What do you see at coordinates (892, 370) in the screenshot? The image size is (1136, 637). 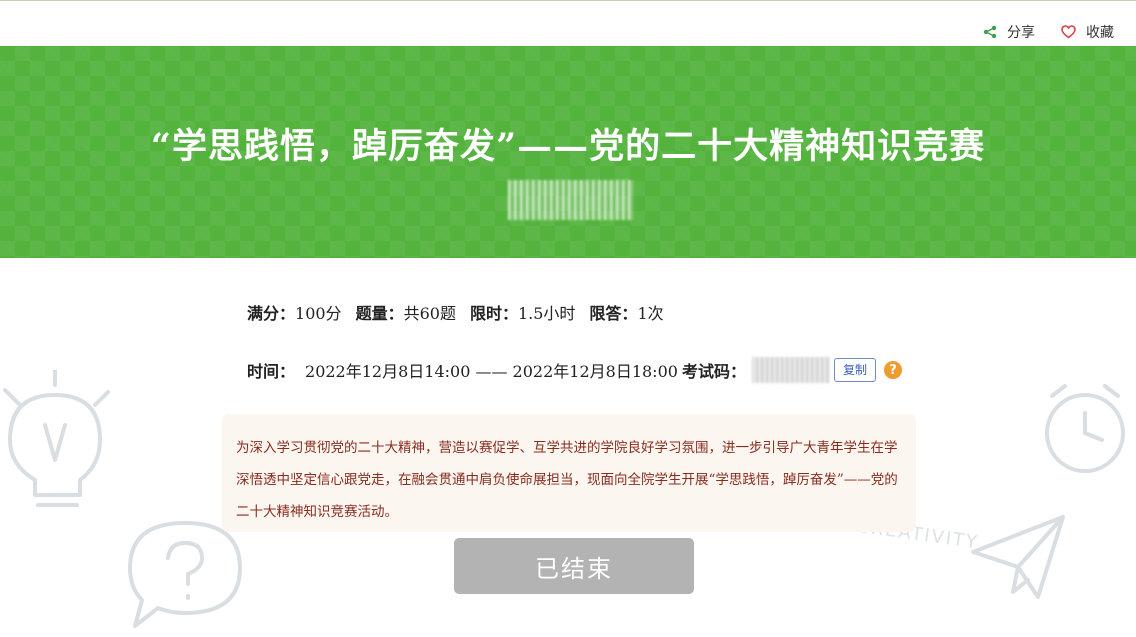 I see `help-icon: ?` at bounding box center [892, 370].